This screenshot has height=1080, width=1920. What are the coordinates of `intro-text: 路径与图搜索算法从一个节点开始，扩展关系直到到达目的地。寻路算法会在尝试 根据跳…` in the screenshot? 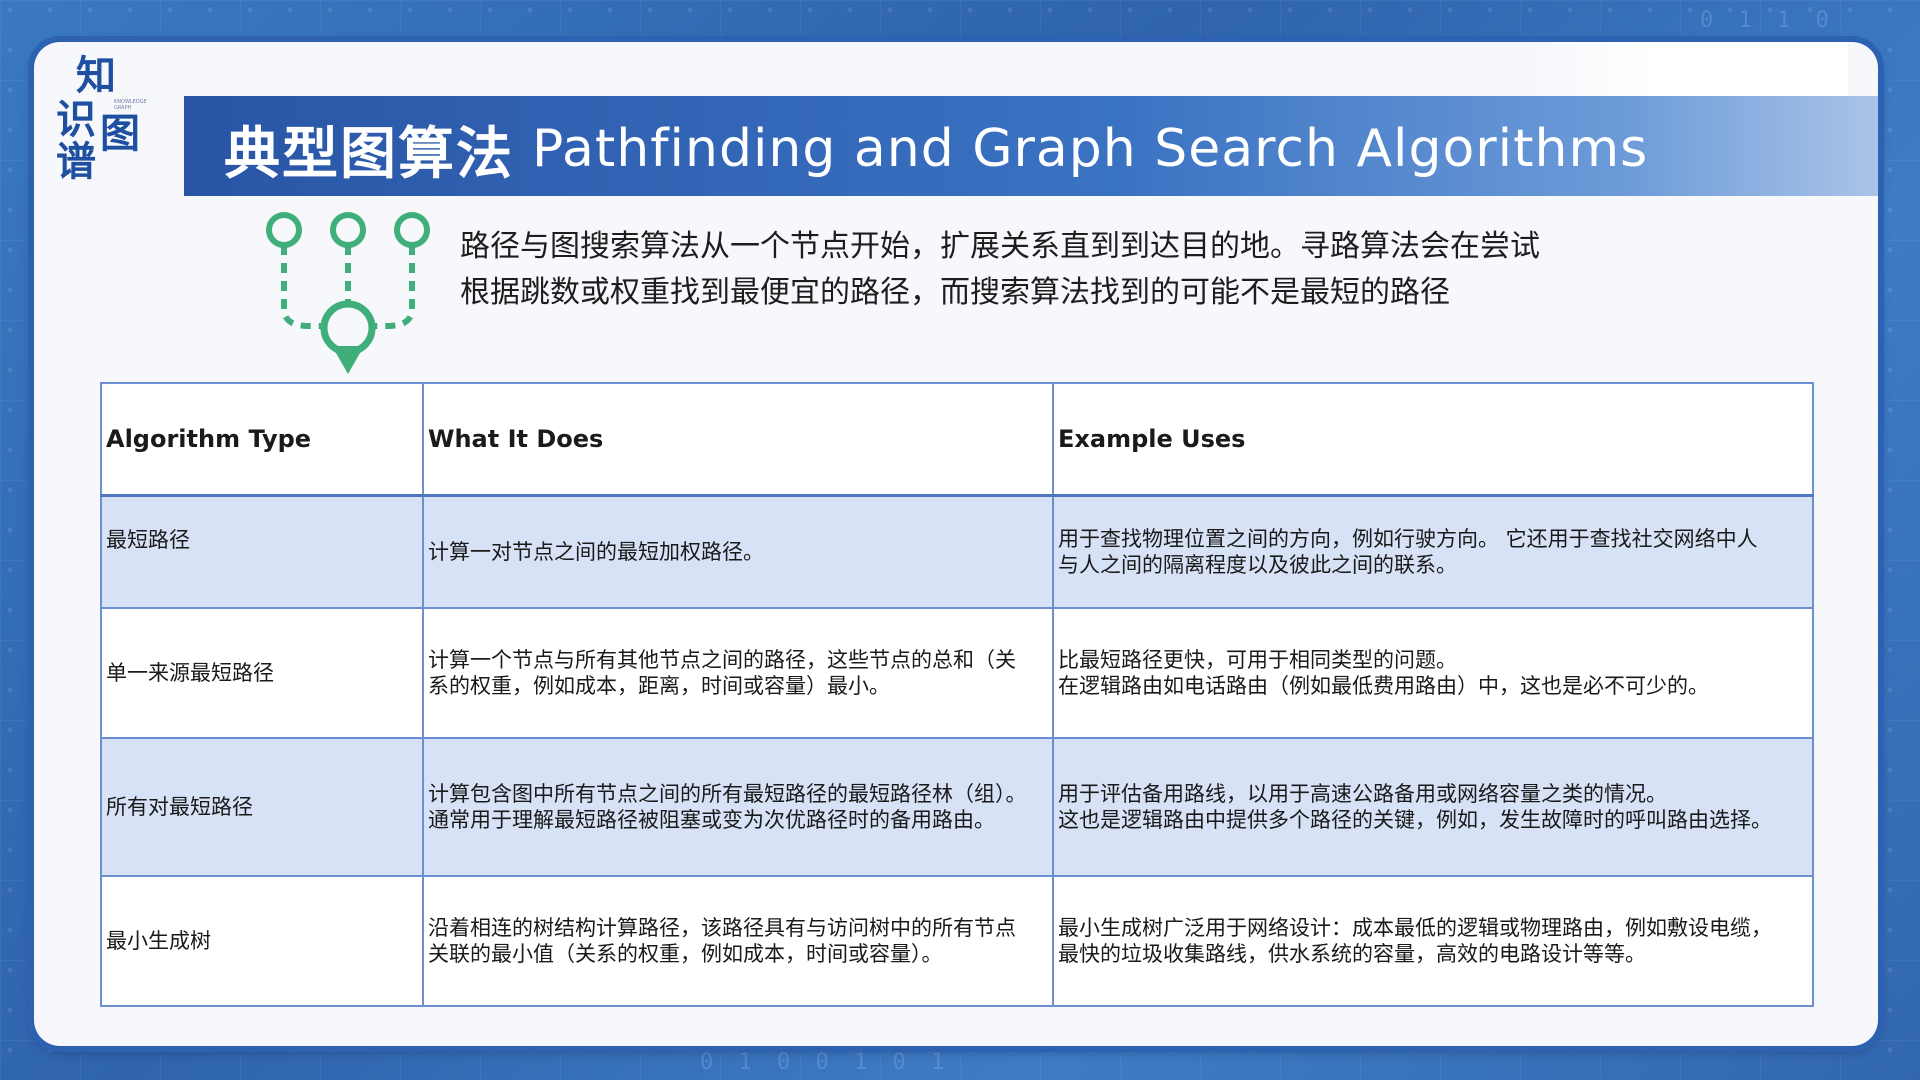 It's located at (1140, 270).